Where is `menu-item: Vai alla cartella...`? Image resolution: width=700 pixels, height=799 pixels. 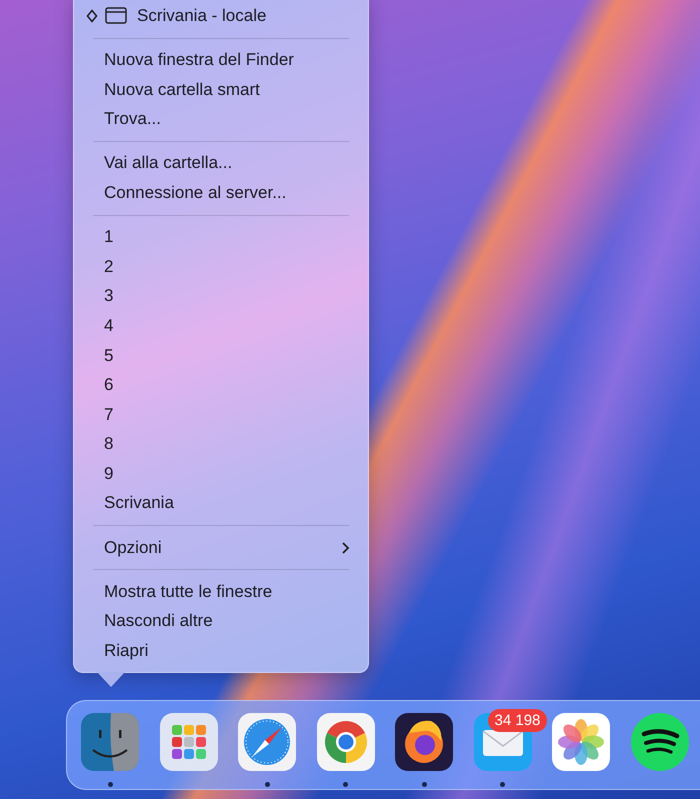
menu-item: Vai alla cartella... is located at coordinates (221, 163).